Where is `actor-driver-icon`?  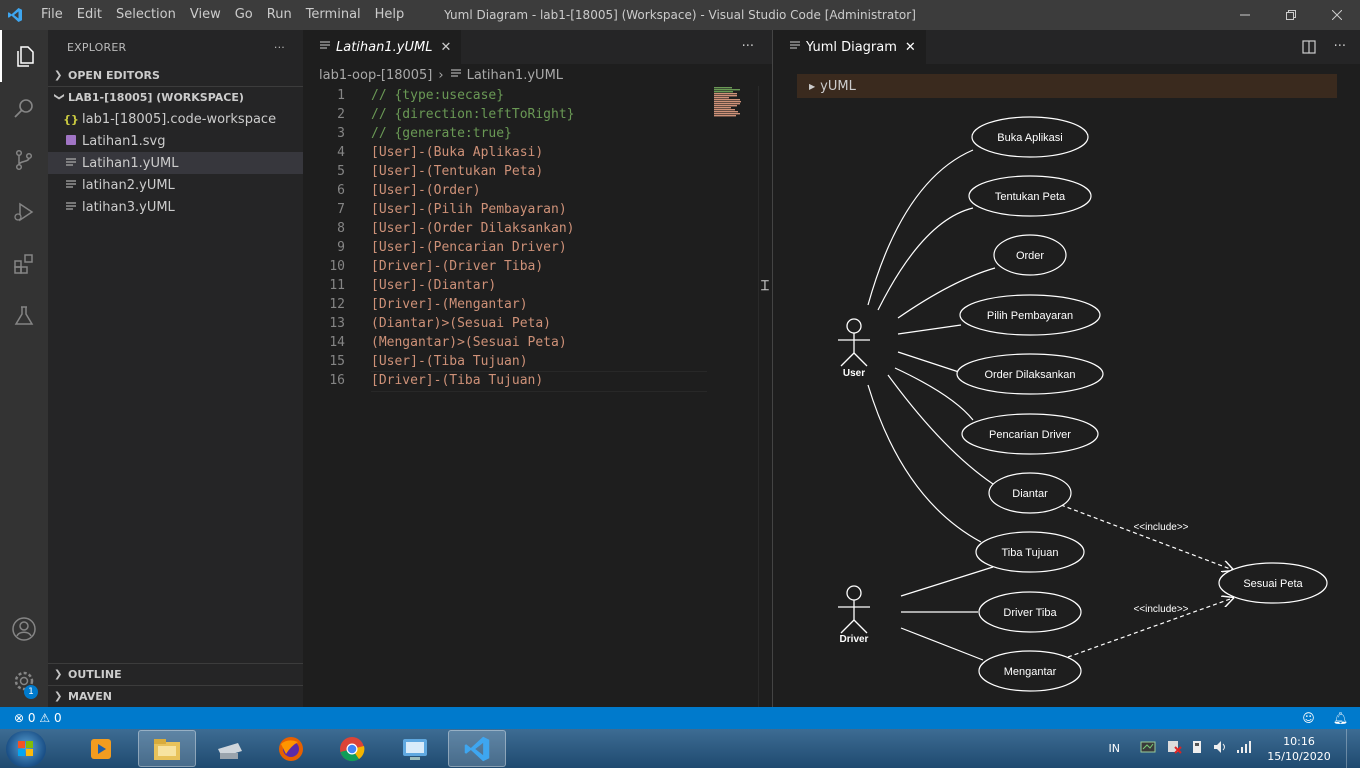
actor-driver-icon is located at coordinates (854, 609).